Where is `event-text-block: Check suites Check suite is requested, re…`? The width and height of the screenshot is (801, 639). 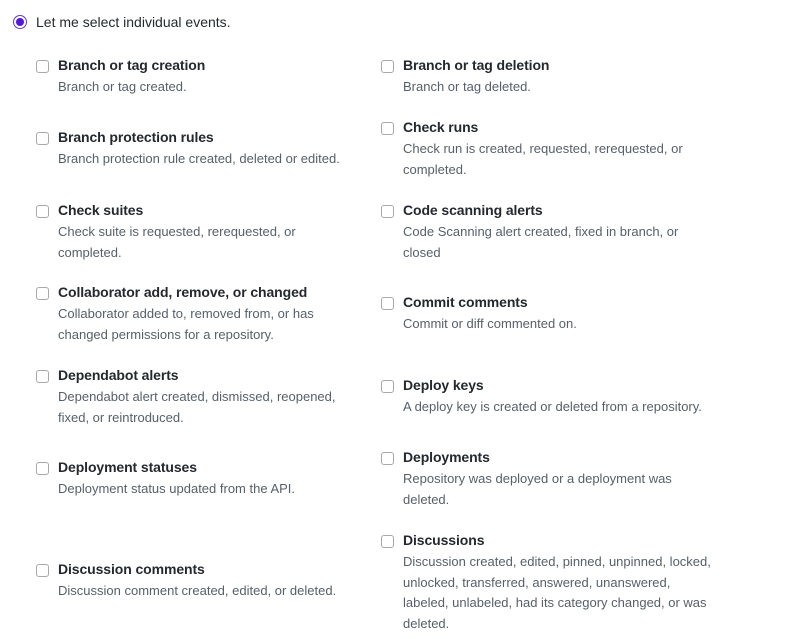 event-text-block: Check suites Check suite is requested, re… is located at coordinates (208, 232).